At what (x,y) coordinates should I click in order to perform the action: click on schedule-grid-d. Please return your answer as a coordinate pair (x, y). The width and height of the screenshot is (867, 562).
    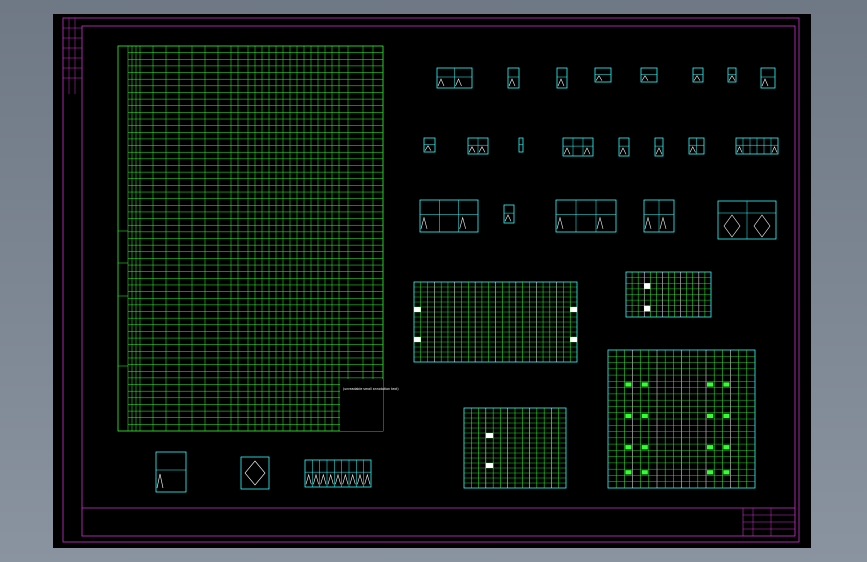
    Looking at the image, I should click on (681, 419).